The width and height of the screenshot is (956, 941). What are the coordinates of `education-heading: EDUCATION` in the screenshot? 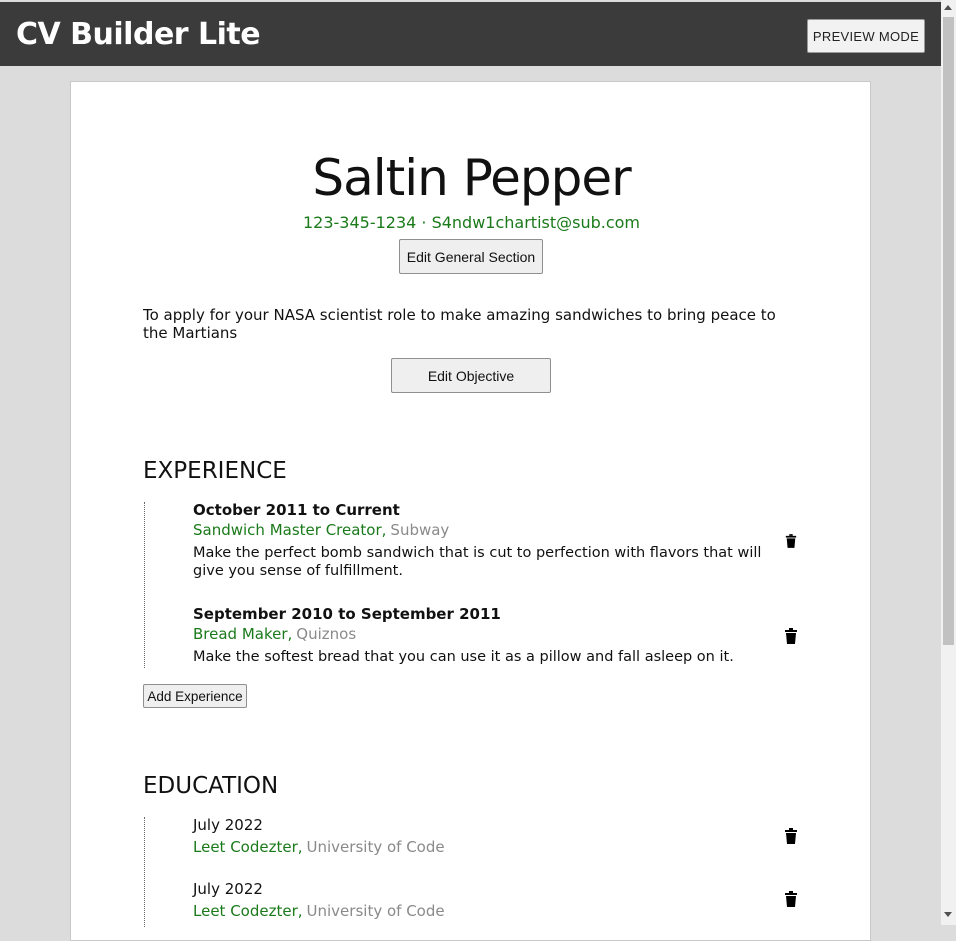 It's located at (211, 786).